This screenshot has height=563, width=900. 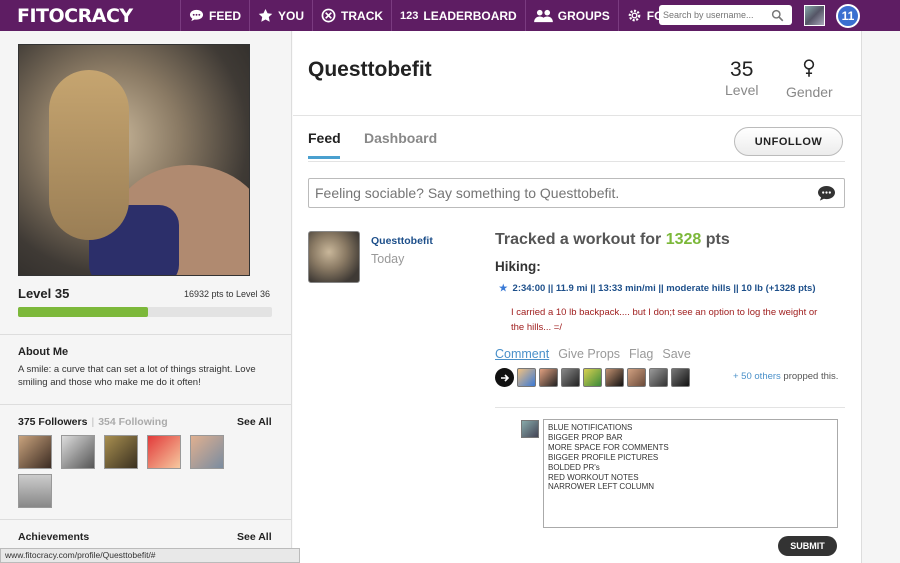 I want to click on level-stat-label: Level, so click(x=742, y=90).